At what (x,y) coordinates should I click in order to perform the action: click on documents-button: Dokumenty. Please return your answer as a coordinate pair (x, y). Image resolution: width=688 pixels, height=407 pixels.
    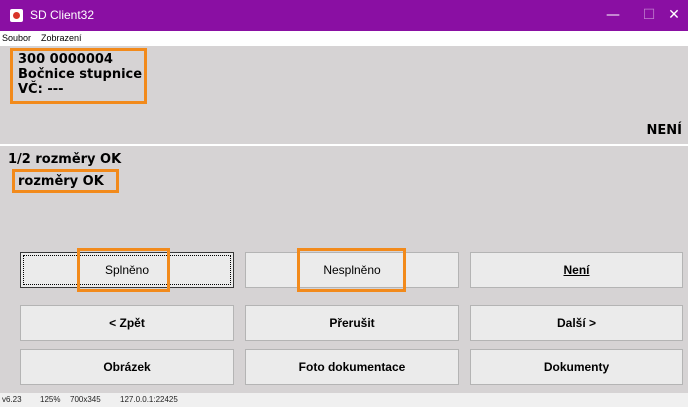
    Looking at the image, I should click on (576, 367).